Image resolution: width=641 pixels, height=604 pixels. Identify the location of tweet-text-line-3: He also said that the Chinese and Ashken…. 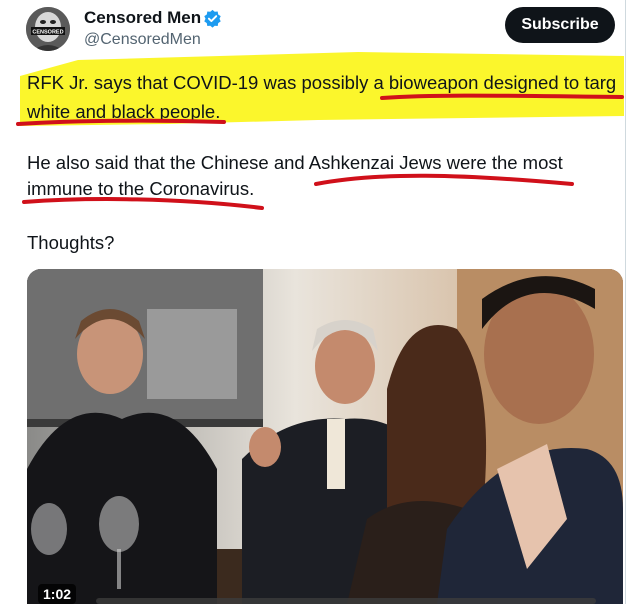
(295, 162).